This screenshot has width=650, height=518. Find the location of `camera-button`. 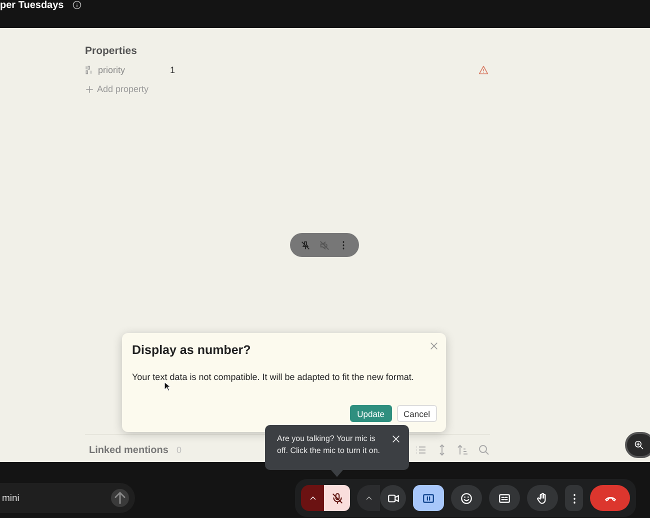

camera-button is located at coordinates (393, 498).